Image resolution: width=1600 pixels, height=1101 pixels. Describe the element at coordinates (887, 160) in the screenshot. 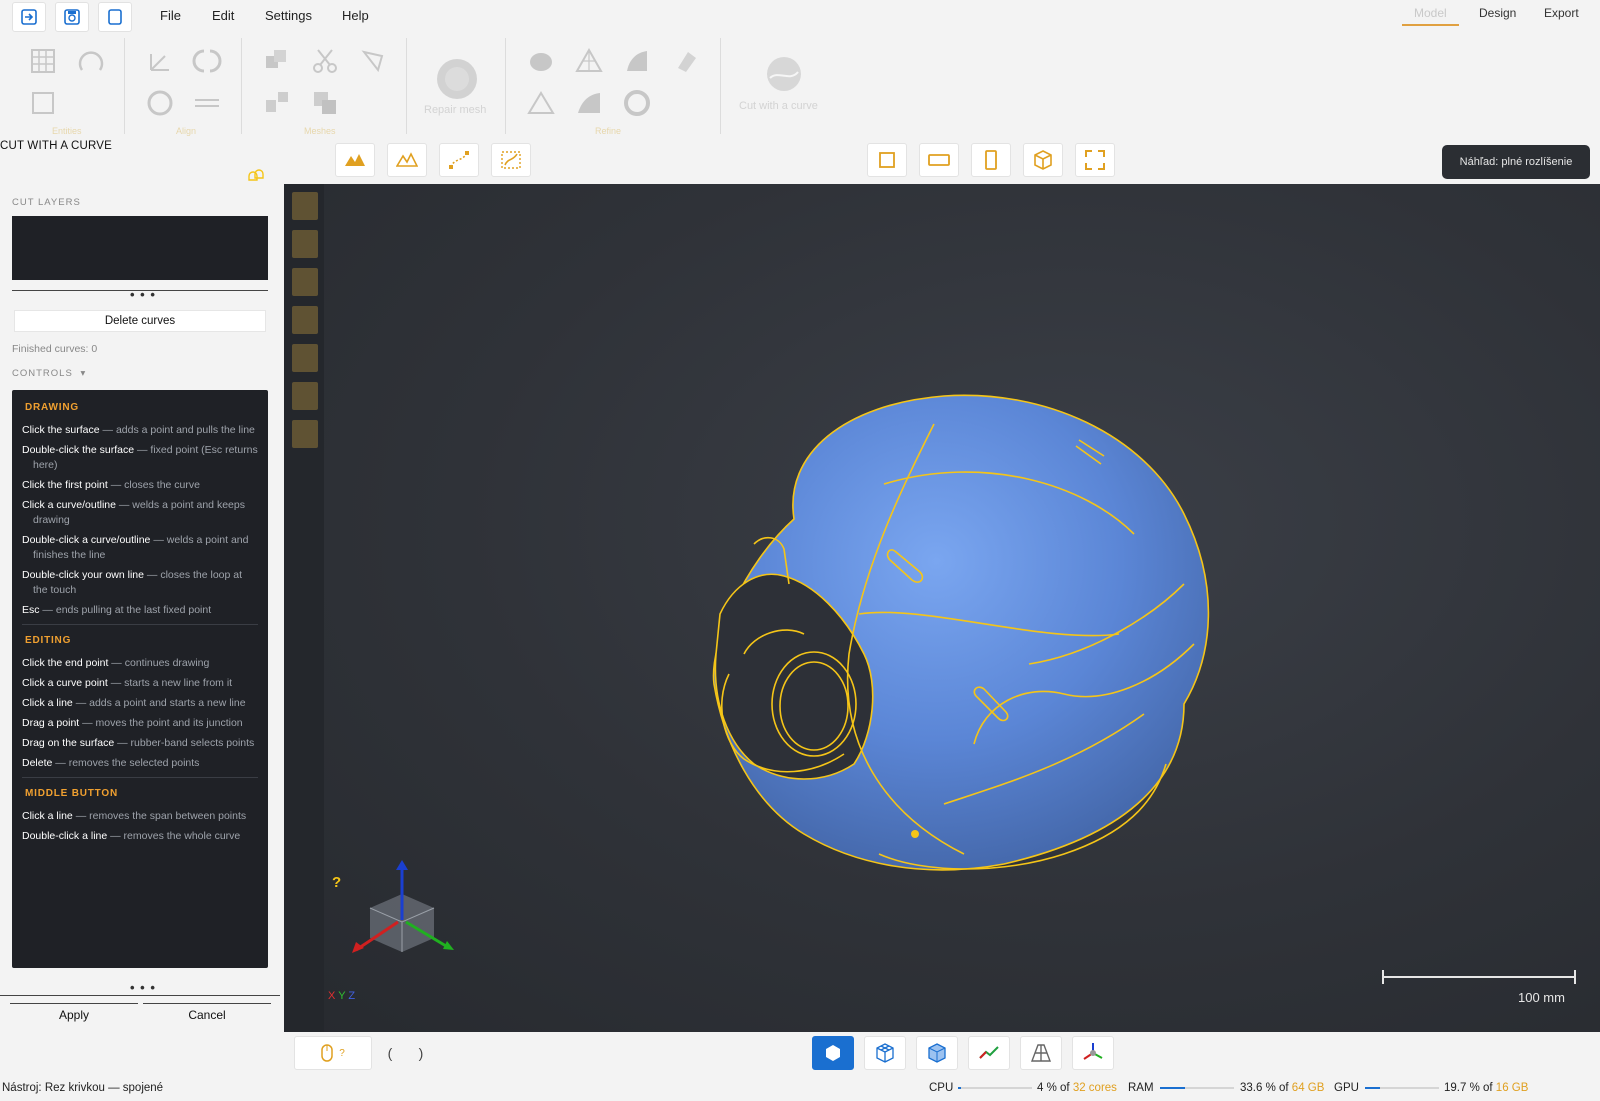

I see `view-front-button` at that location.